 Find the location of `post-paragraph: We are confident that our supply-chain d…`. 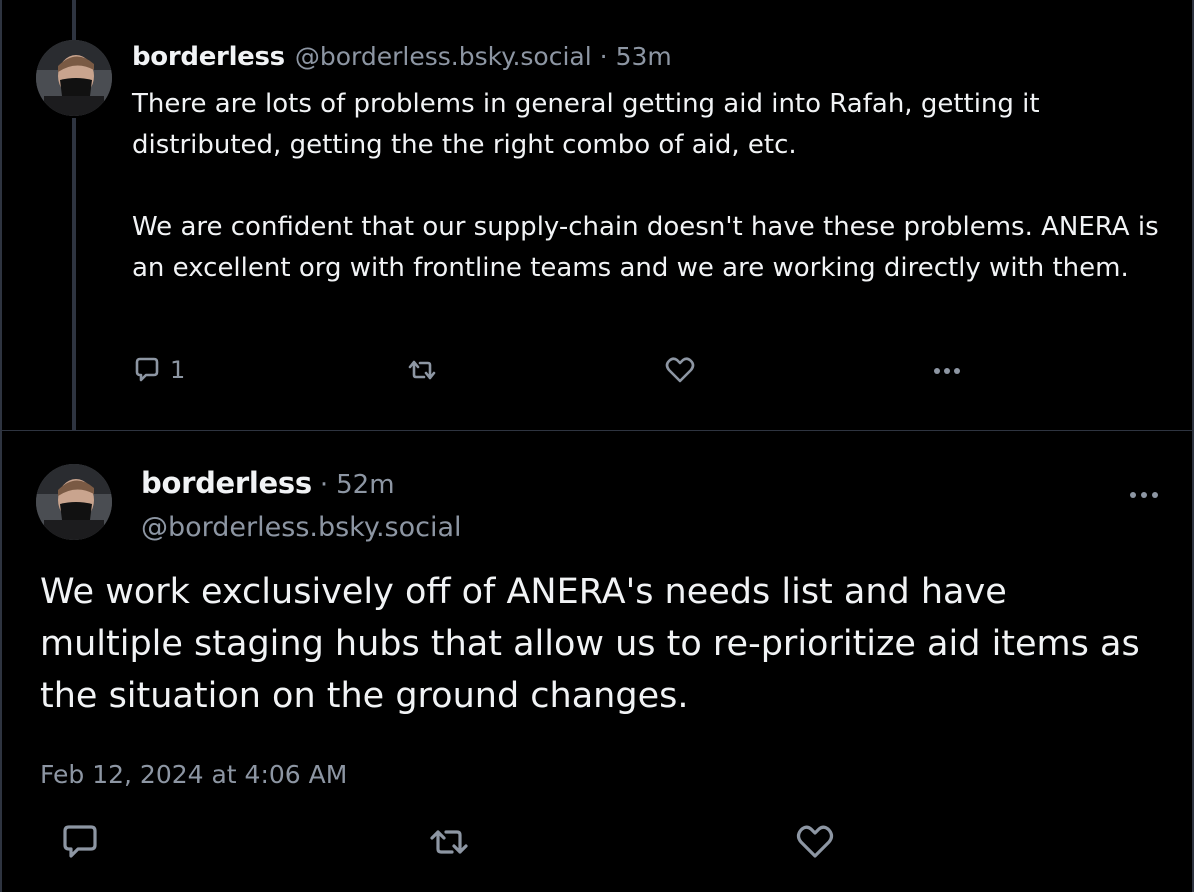

post-paragraph: We are confident that our supply-chain d… is located at coordinates (645, 247).